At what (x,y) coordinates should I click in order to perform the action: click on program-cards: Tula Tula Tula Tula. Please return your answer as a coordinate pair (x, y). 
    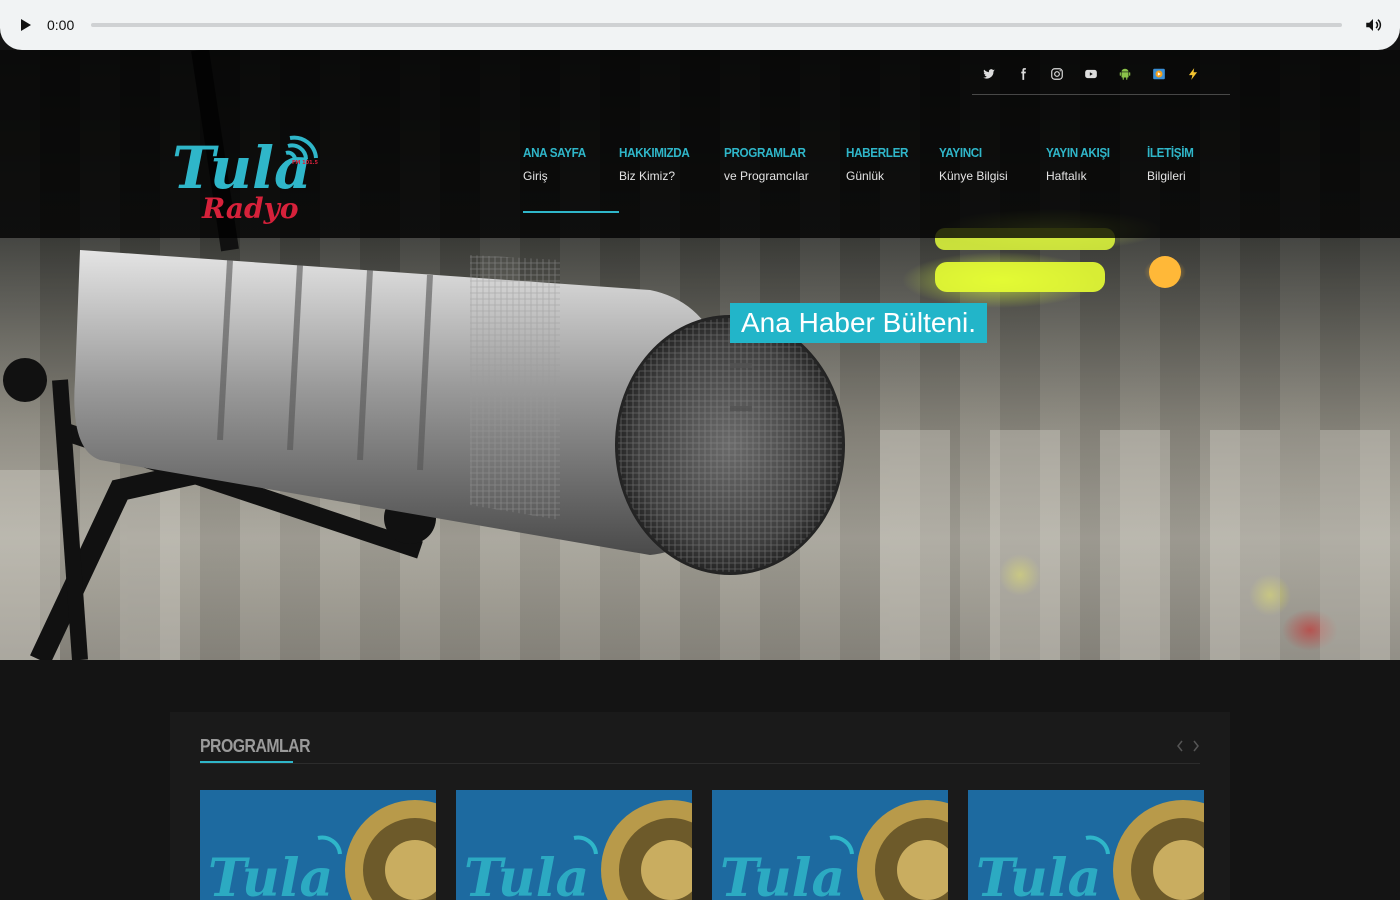
    Looking at the image, I should click on (702, 845).